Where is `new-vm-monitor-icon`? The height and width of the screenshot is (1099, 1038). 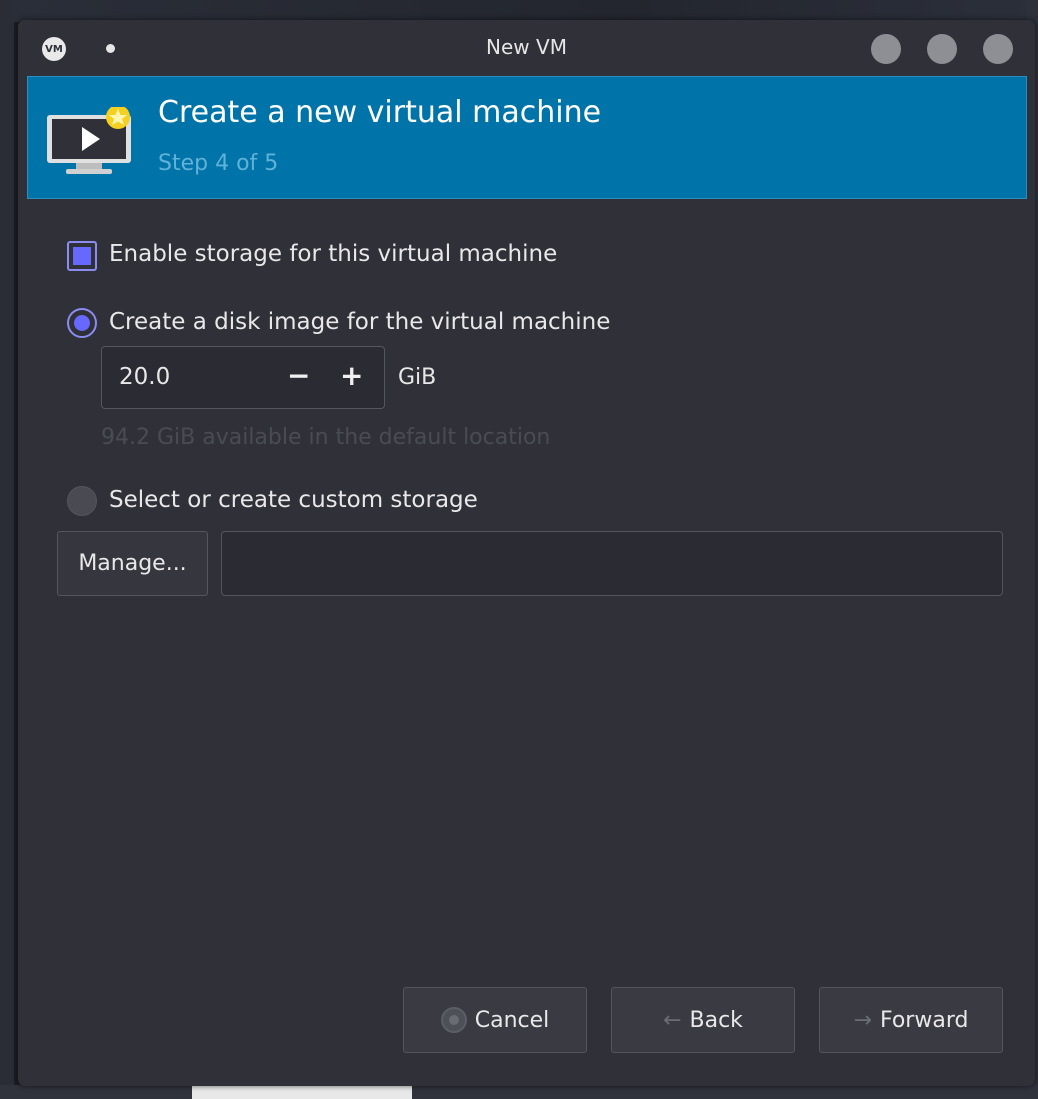
new-vm-monitor-icon is located at coordinates (89, 140).